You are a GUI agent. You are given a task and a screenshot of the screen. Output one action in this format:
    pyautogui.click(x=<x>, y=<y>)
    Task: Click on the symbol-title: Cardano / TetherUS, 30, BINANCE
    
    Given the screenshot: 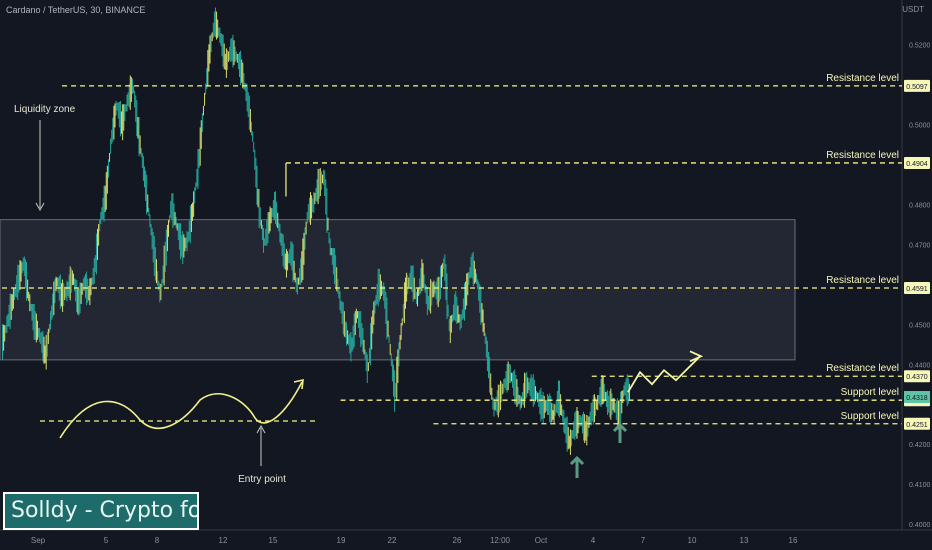 What is the action you would take?
    pyautogui.click(x=76, y=10)
    